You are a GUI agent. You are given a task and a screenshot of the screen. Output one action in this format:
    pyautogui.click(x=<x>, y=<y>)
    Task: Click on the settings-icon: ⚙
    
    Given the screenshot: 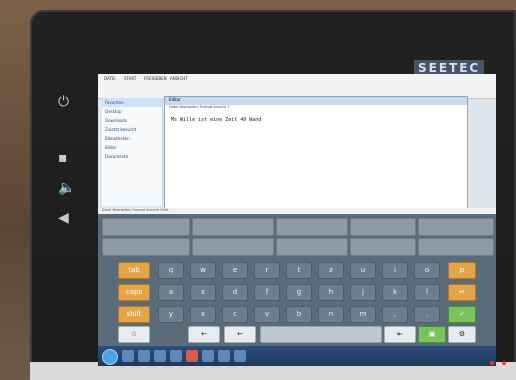 What is the action you would take?
    pyautogui.click(x=462, y=334)
    